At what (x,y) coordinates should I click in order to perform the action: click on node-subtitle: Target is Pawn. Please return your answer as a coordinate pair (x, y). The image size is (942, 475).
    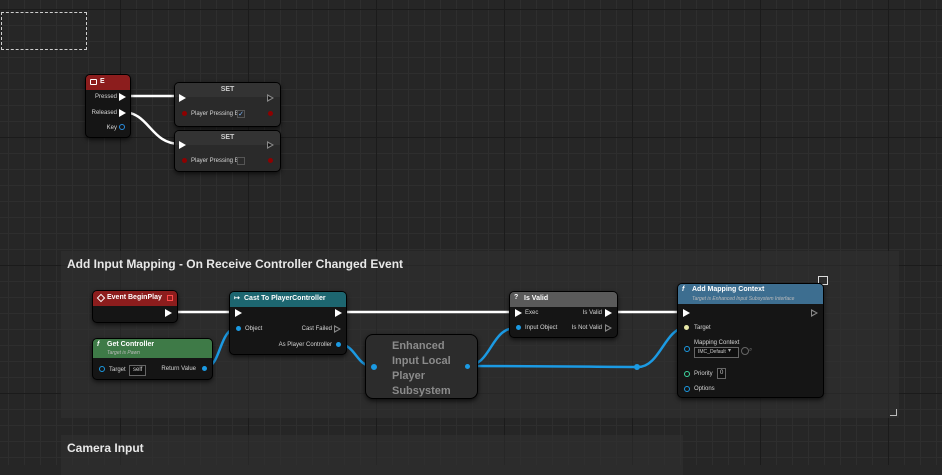
    Looking at the image, I should click on (123, 353).